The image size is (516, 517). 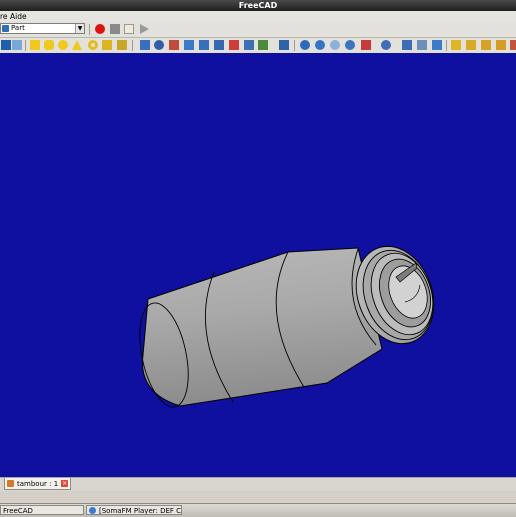 What do you see at coordinates (261, 327) in the screenshot?
I see `drum-body` at bounding box center [261, 327].